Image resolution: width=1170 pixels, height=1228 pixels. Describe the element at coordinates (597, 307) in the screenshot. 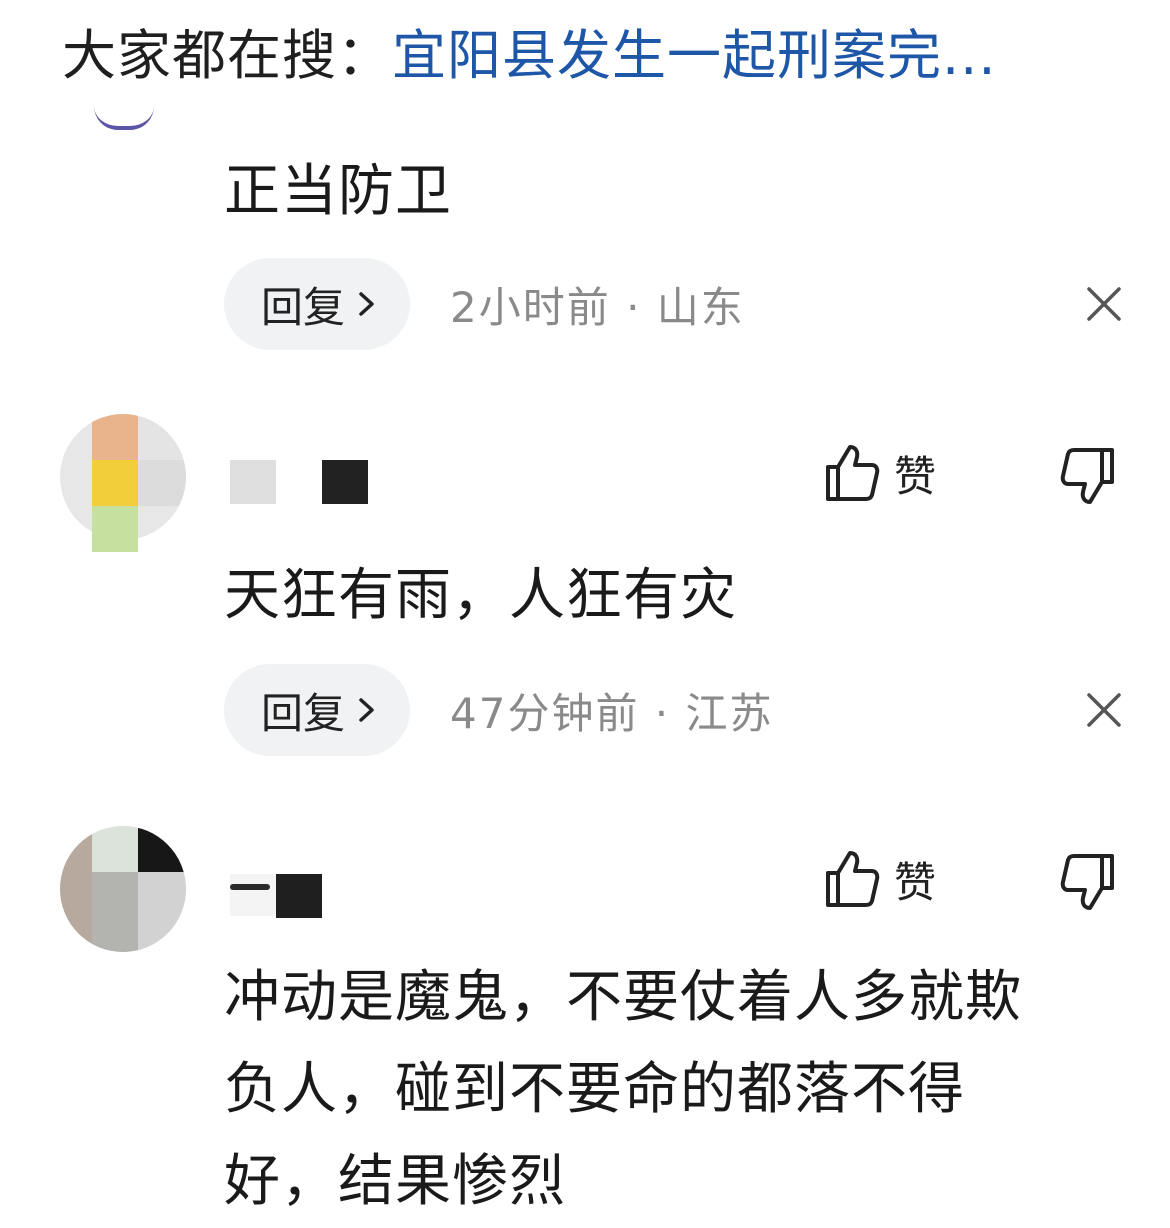

I see `comment-time-location: 2小时前 · 山东` at that location.